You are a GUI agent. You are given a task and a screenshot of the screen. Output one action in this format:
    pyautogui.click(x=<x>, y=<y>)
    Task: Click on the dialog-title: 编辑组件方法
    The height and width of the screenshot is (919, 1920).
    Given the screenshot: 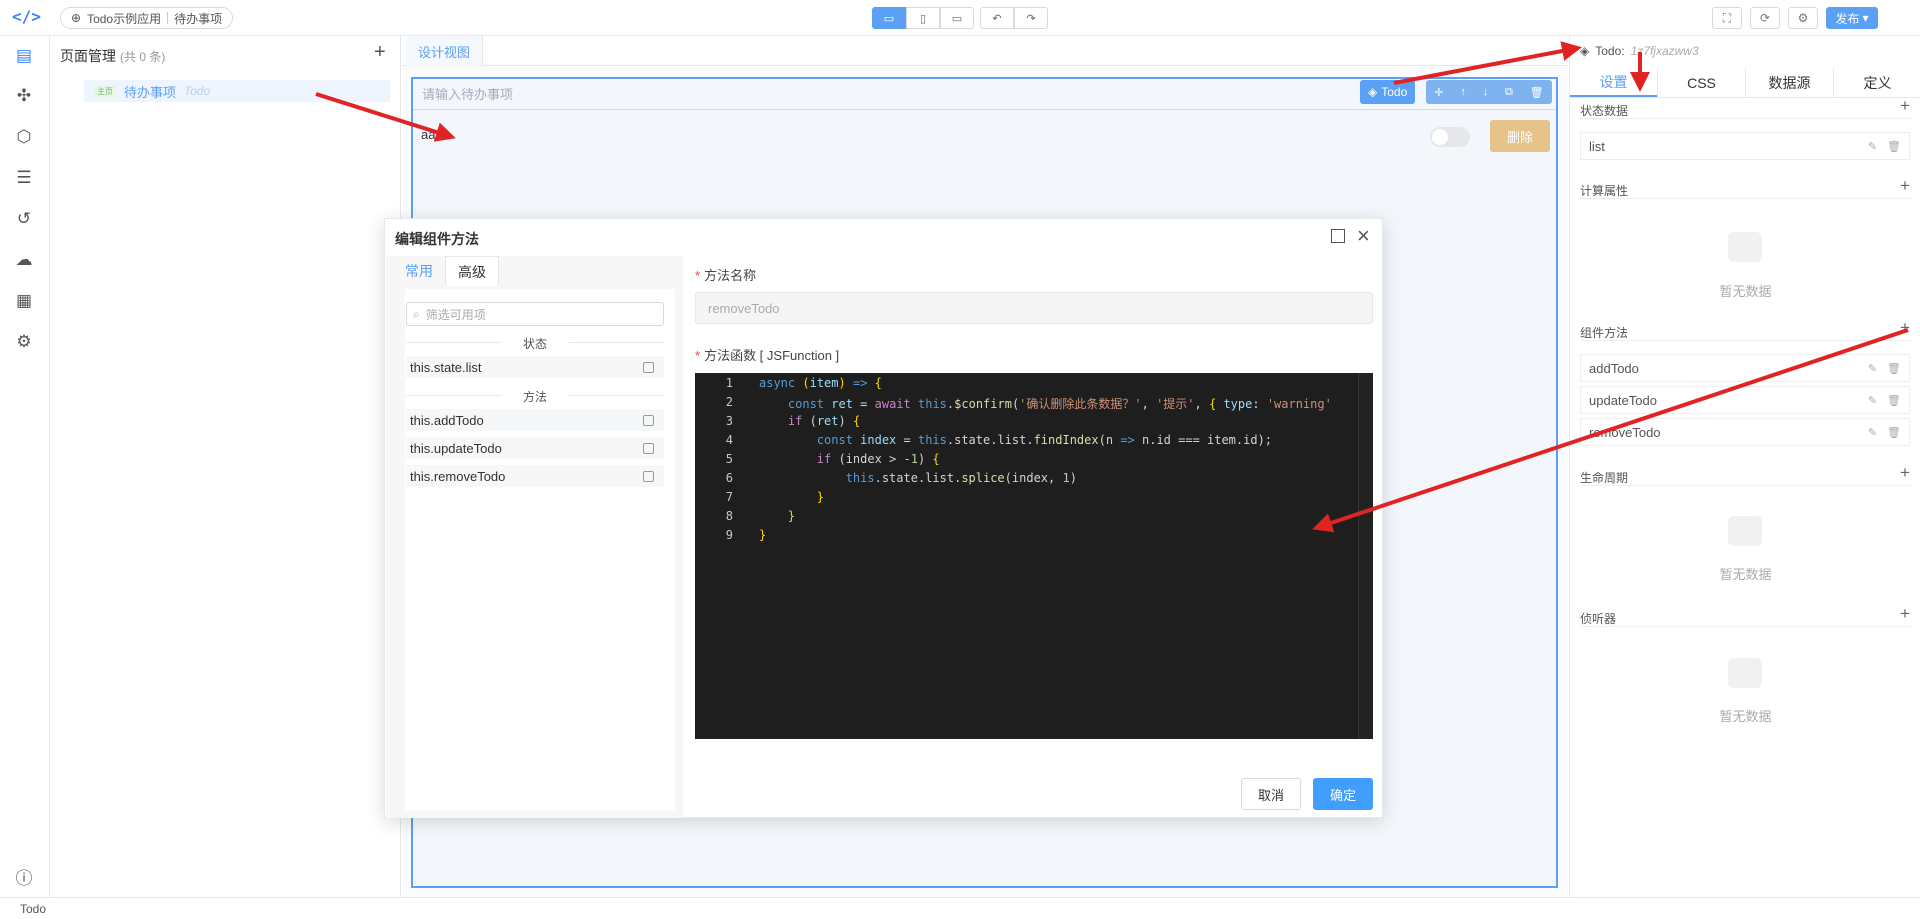 What is the action you would take?
    pyautogui.click(x=437, y=239)
    